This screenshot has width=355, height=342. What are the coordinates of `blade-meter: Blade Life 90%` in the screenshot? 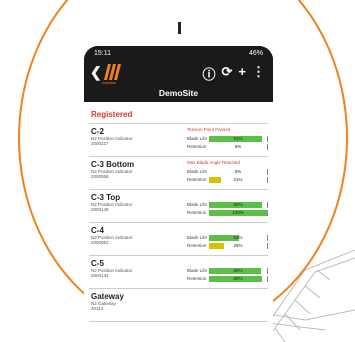 It's located at (228, 271).